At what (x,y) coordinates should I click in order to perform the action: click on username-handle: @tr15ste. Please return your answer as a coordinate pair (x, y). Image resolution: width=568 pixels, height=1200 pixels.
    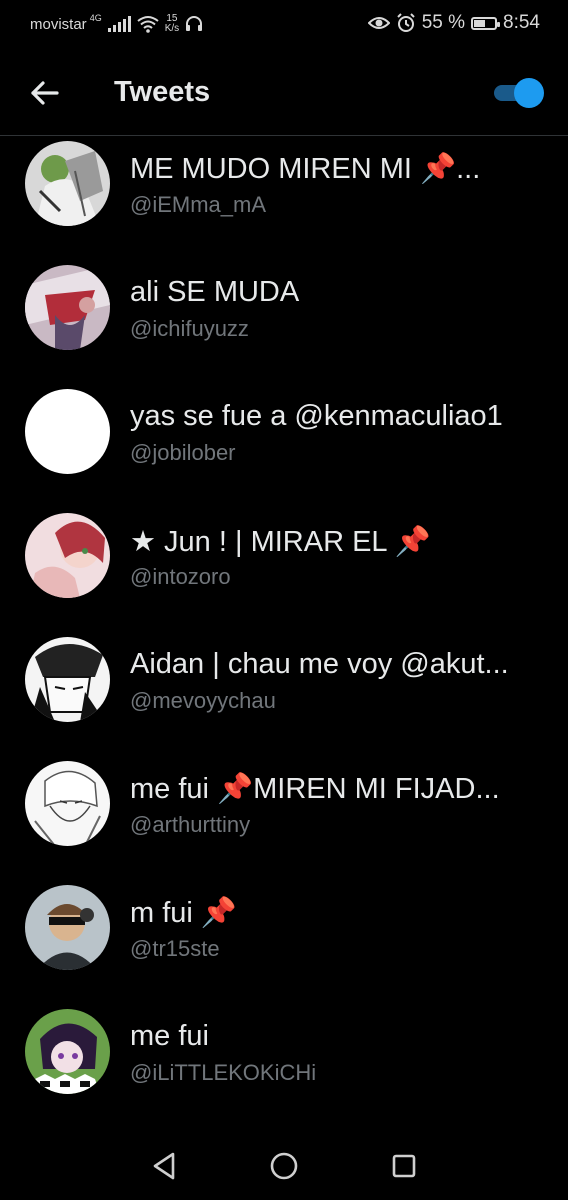
    Looking at the image, I should click on (175, 948).